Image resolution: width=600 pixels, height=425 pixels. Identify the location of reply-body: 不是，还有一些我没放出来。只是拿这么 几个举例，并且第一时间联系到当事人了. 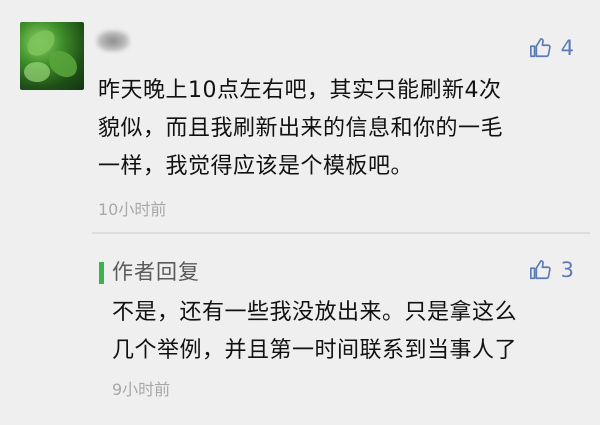
(347, 332).